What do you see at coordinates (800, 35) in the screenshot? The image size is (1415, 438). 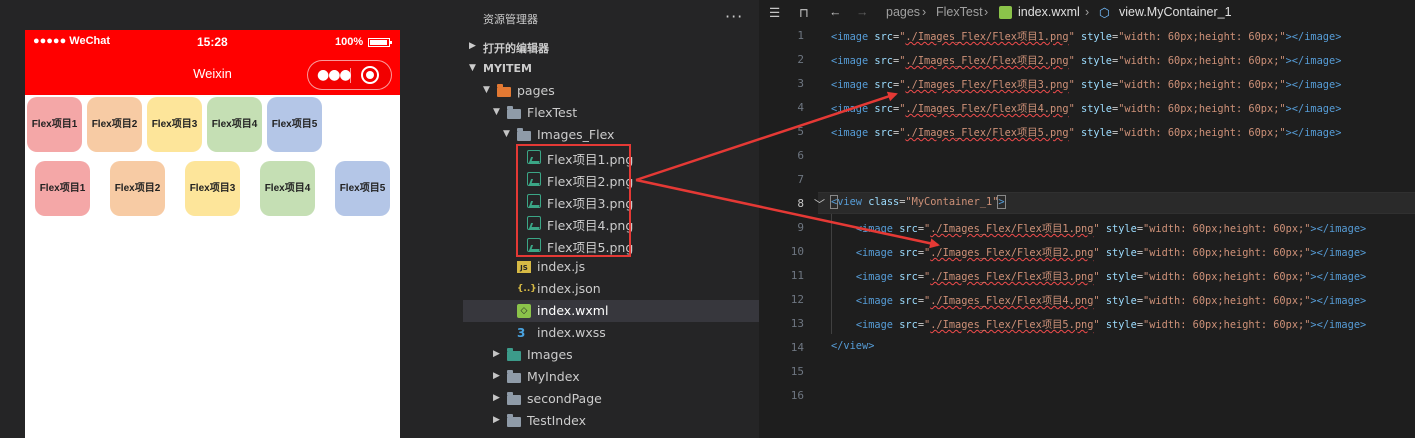 I see `line-number: 1` at bounding box center [800, 35].